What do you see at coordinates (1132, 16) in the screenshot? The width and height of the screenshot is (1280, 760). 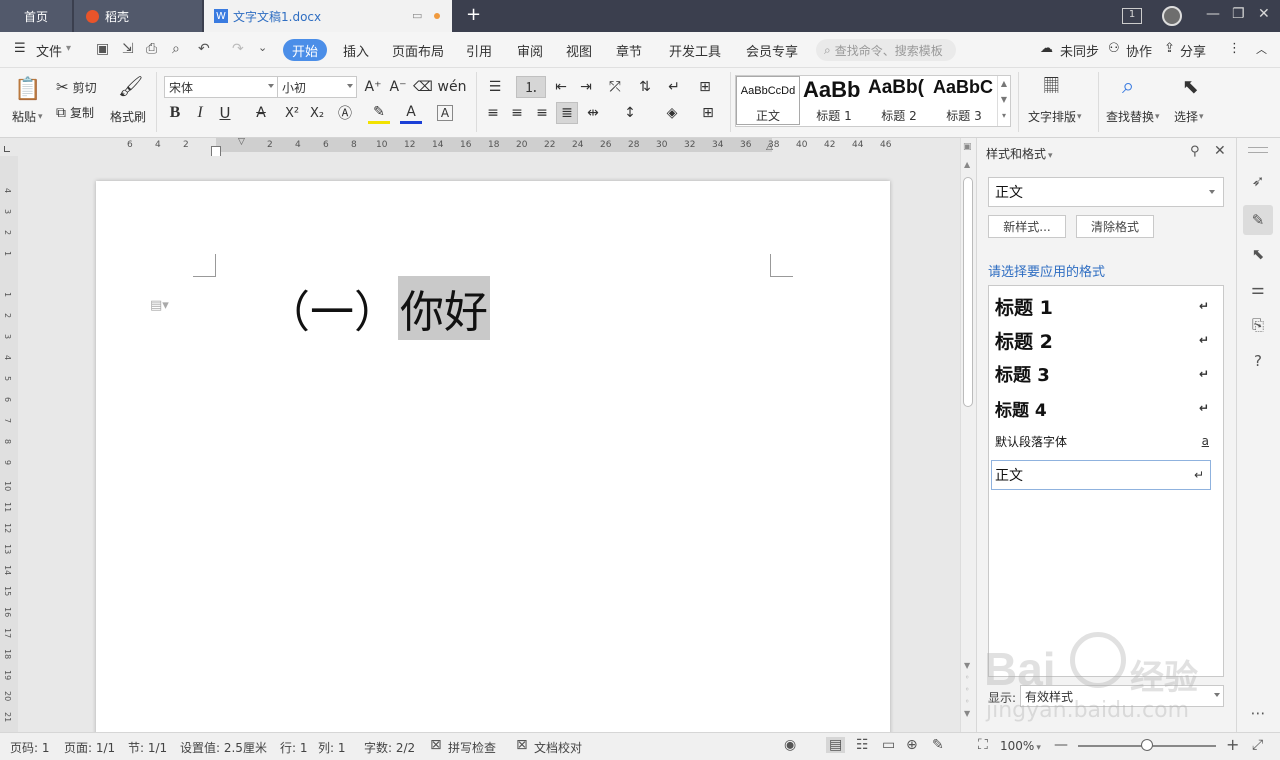 I see `panel-number-icon: 1` at bounding box center [1132, 16].